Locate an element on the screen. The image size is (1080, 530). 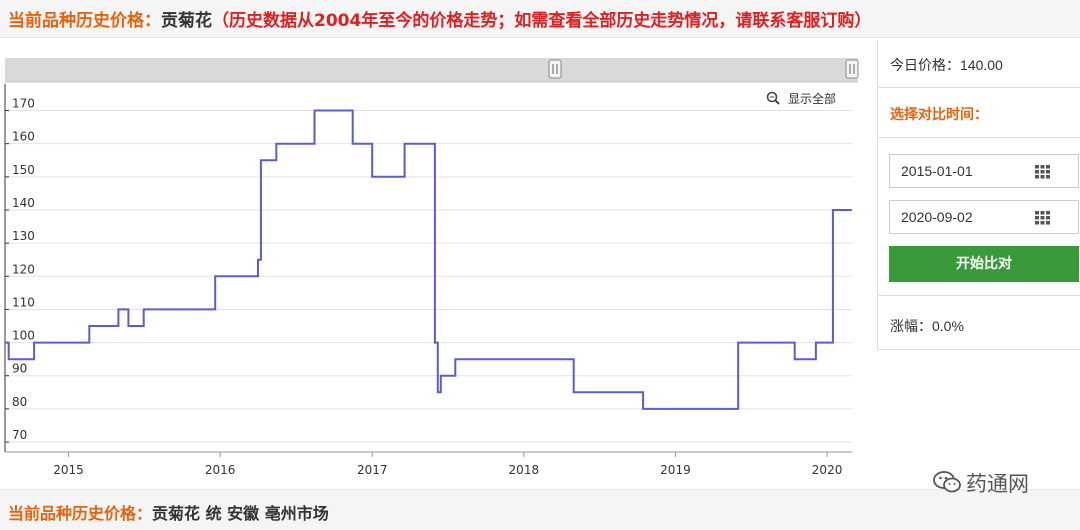
y-tick-label: 160 is located at coordinates (23, 137).